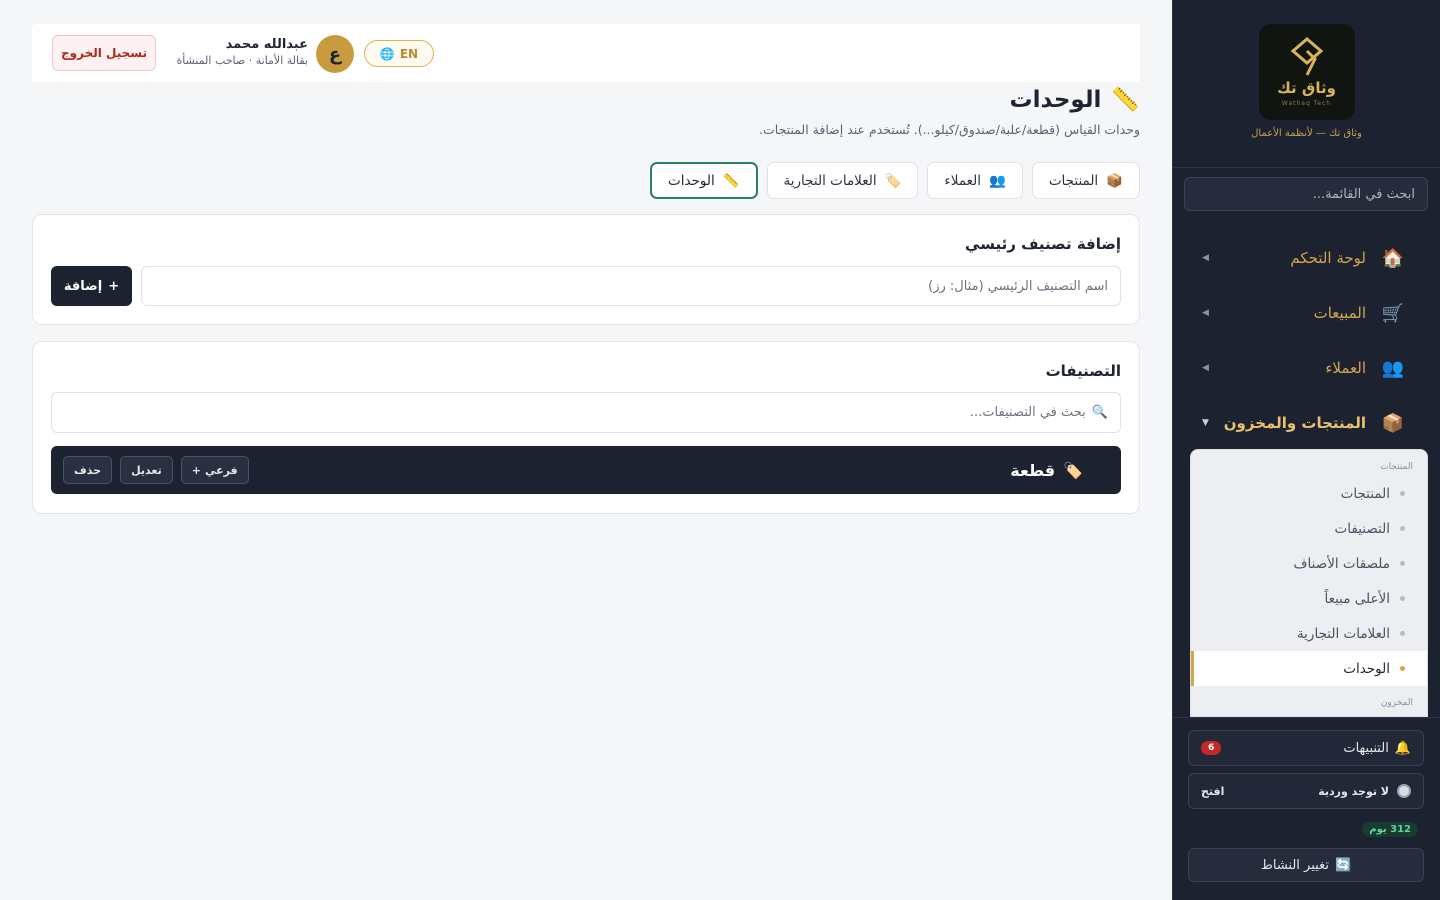  I want to click on shift-status: لا توجد وردية افتح, so click(1306, 791).